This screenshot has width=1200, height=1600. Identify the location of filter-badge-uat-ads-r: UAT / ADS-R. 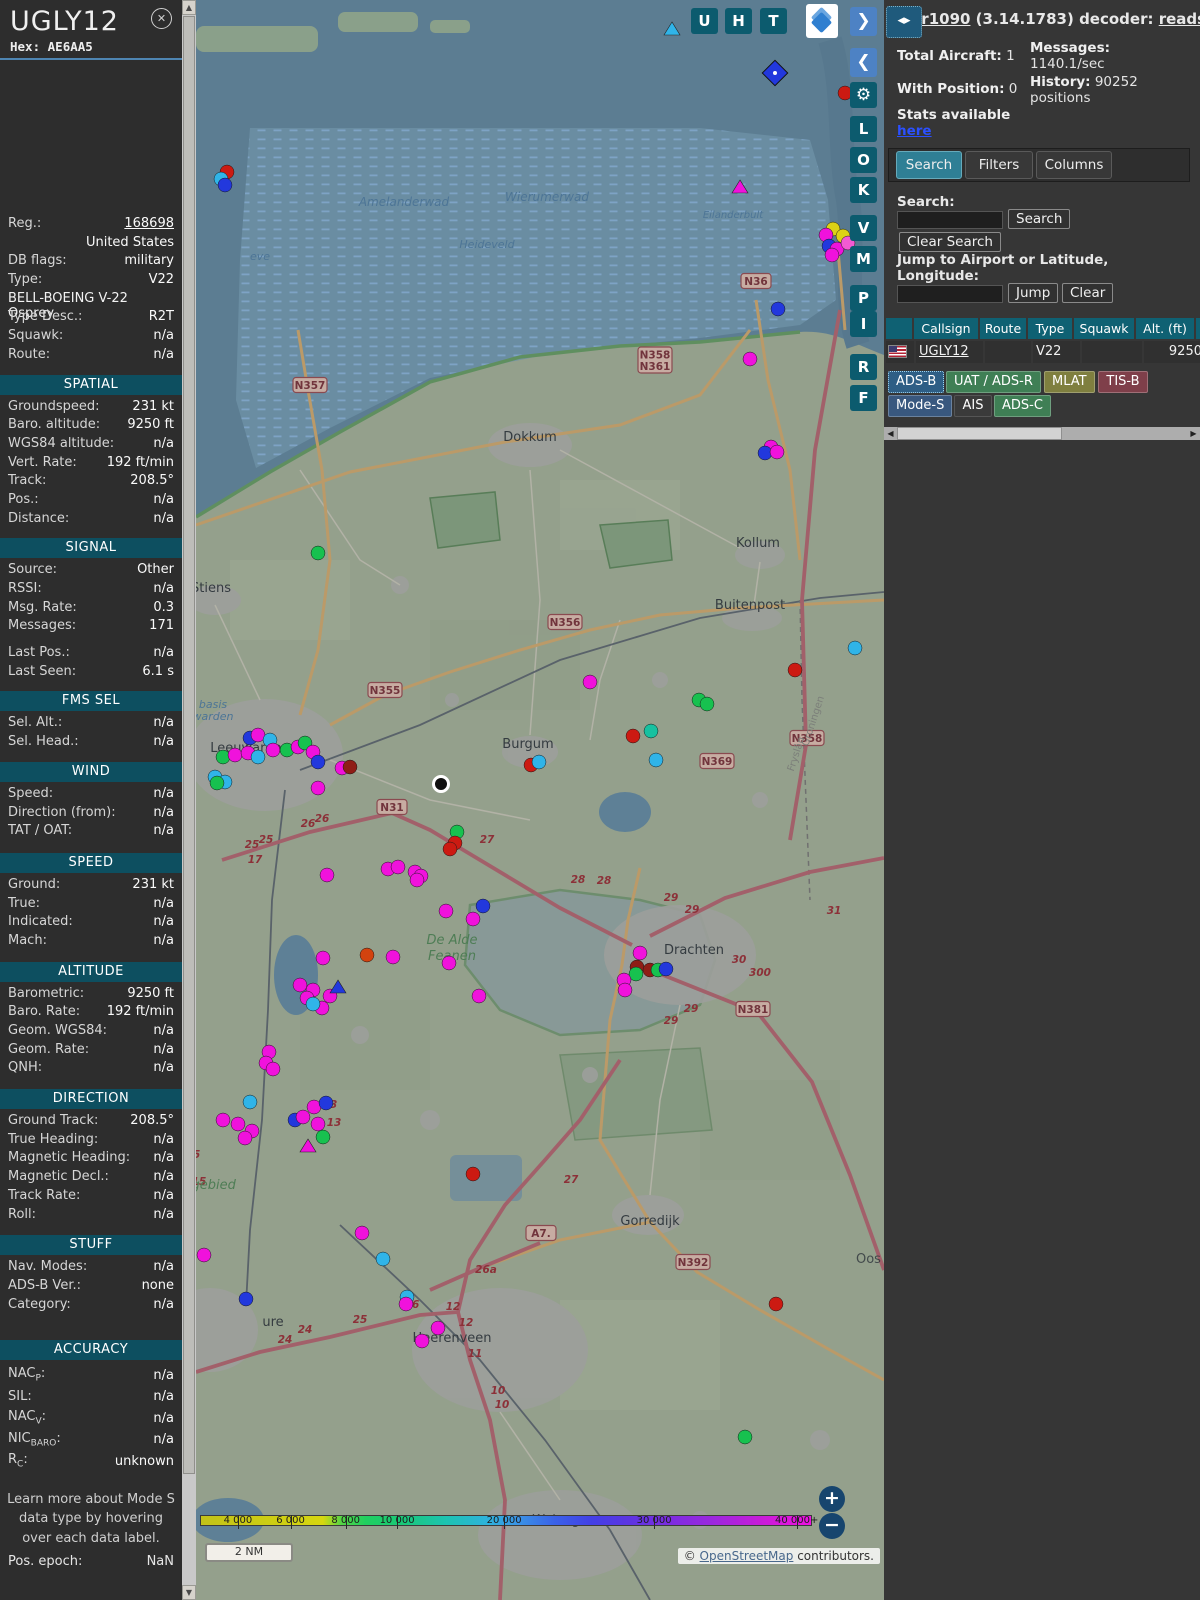
(993, 382).